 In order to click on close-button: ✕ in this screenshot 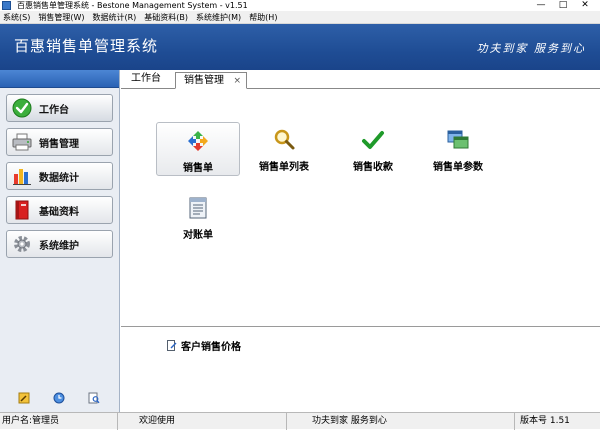, I will do `click(585, 5)`.